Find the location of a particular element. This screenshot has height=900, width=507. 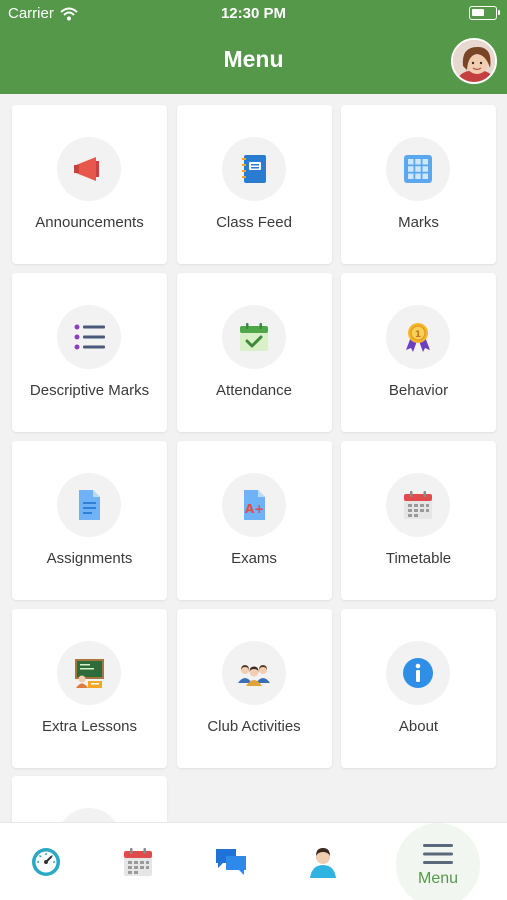

tile-label: Exams is located at coordinates (254, 558).